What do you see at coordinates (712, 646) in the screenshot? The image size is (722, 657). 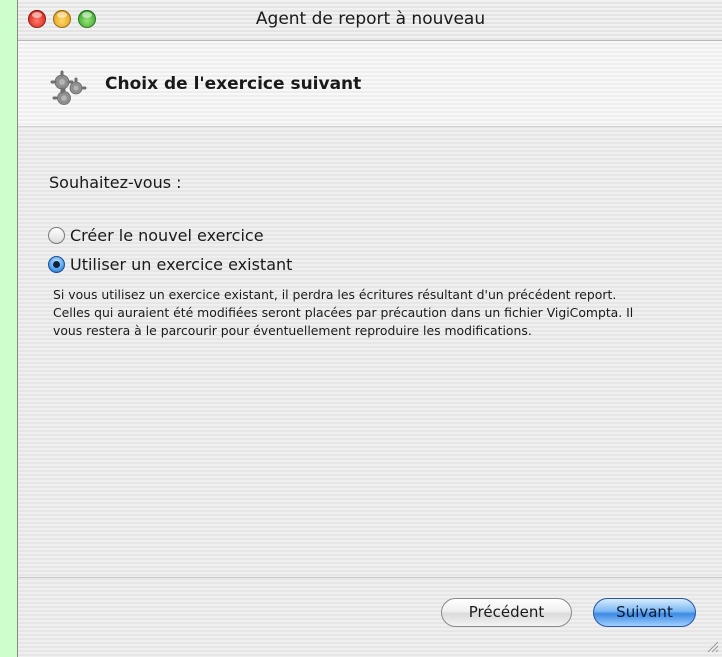 I see `resize-grip-icon` at bounding box center [712, 646].